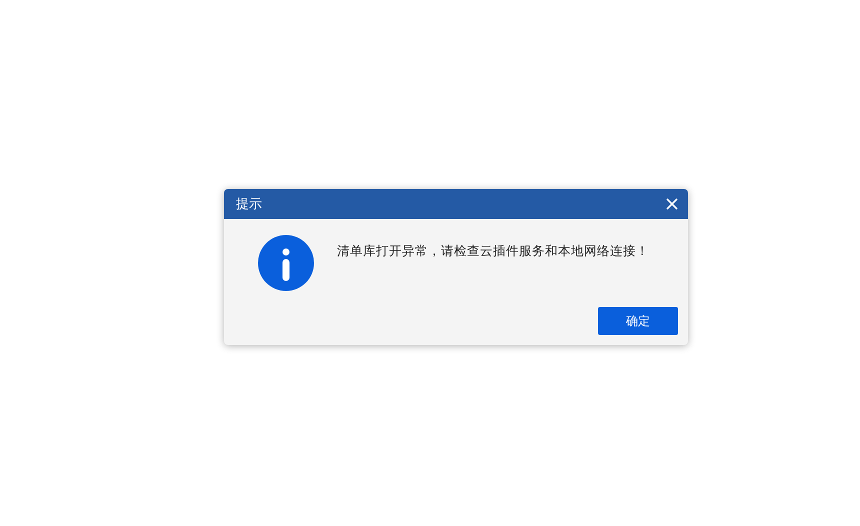 The image size is (860, 526). I want to click on ok-button: 确定, so click(638, 321).